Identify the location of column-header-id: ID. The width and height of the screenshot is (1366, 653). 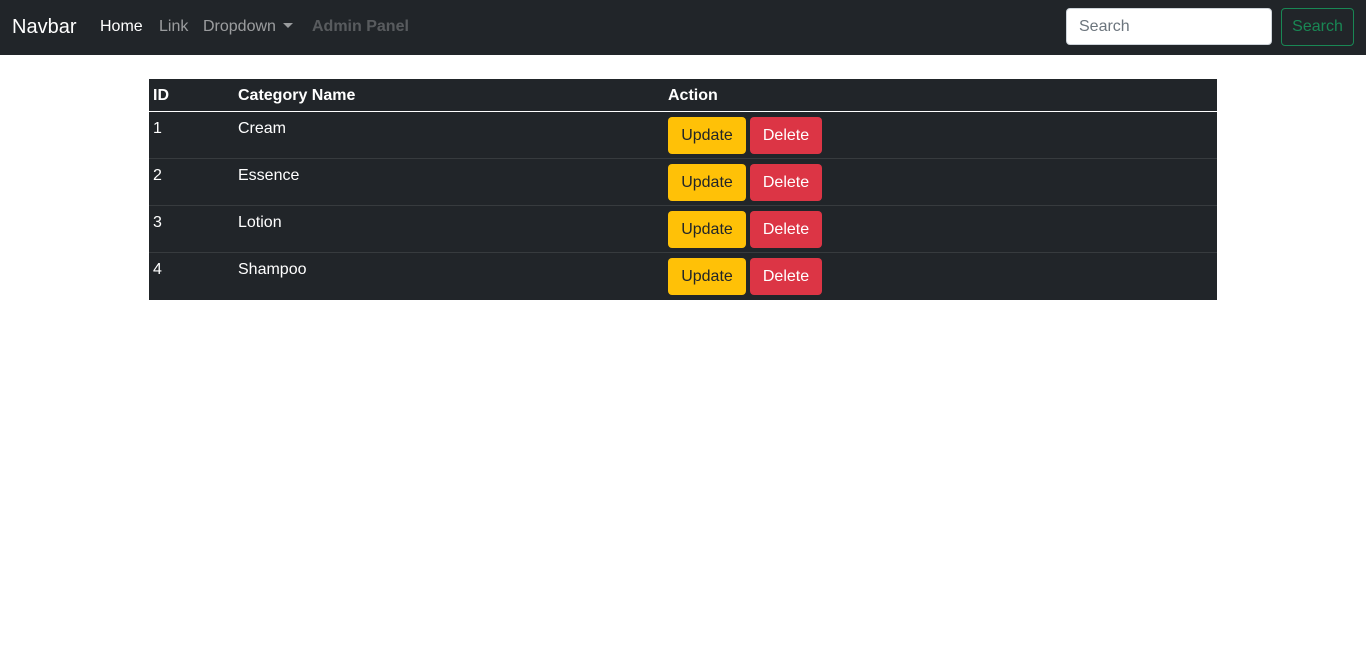
(161, 95).